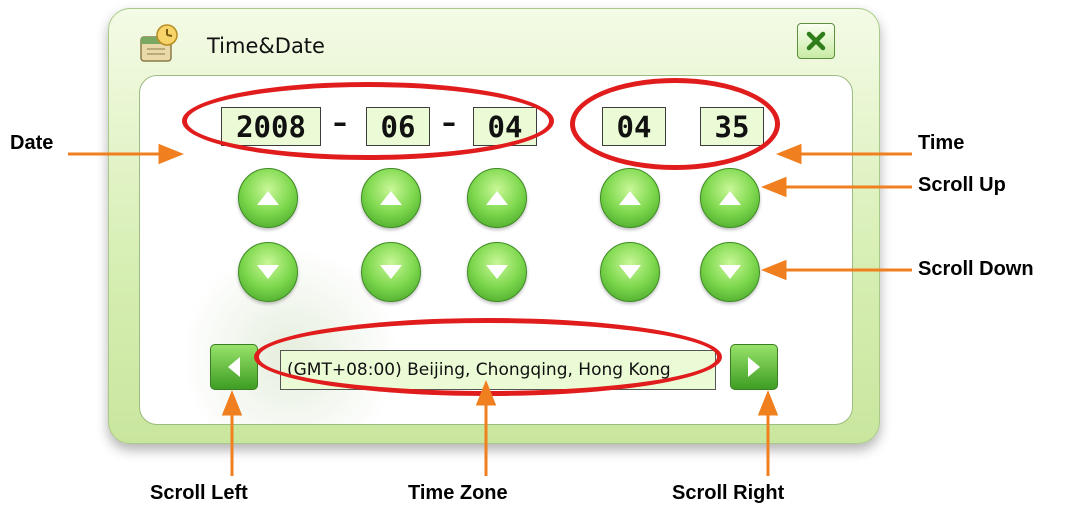  I want to click on time-zone-callout-label: Time Zone, so click(458, 493).